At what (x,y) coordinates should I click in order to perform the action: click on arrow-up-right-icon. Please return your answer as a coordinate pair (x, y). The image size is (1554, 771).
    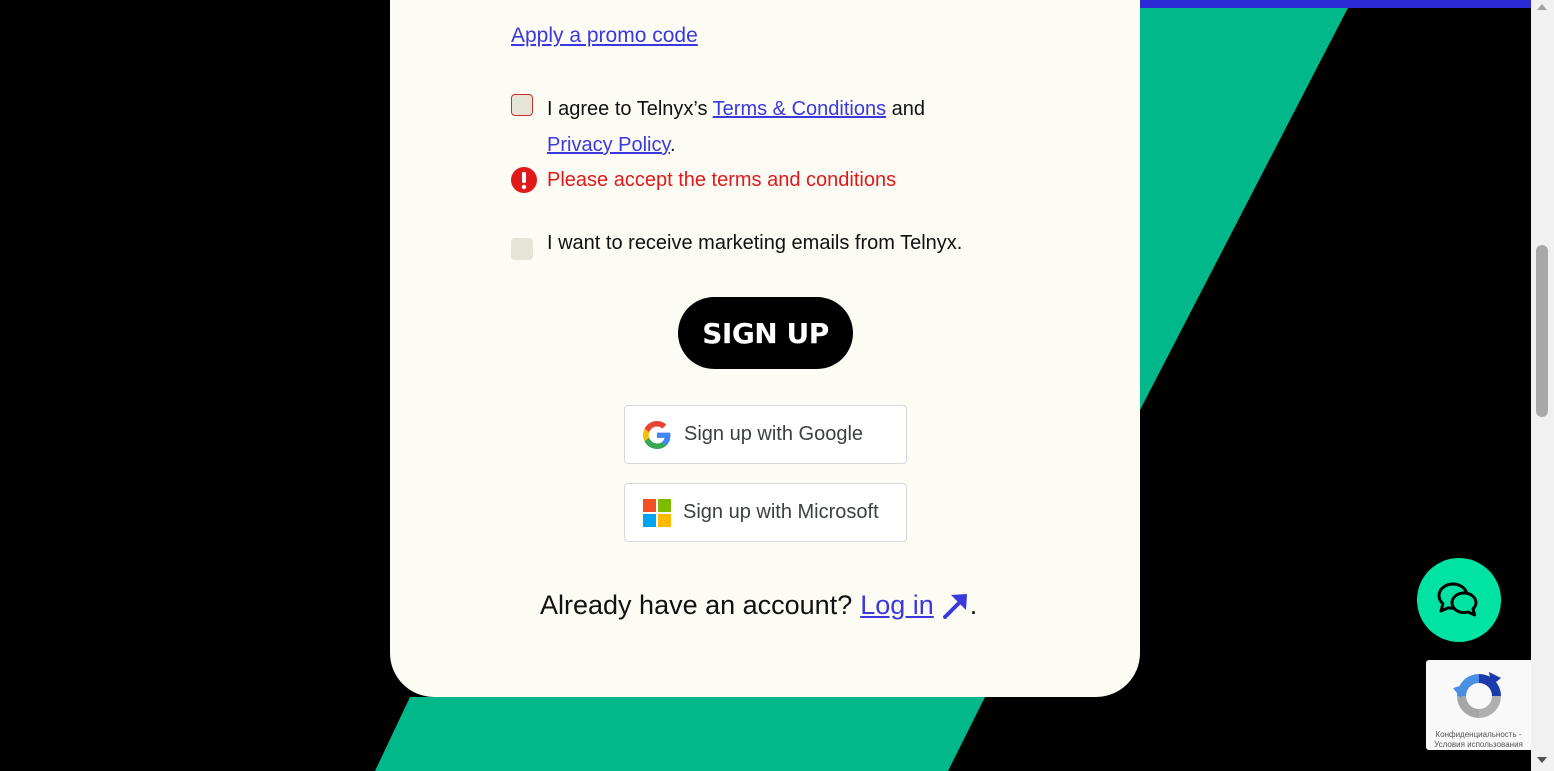
    Looking at the image, I should click on (955, 606).